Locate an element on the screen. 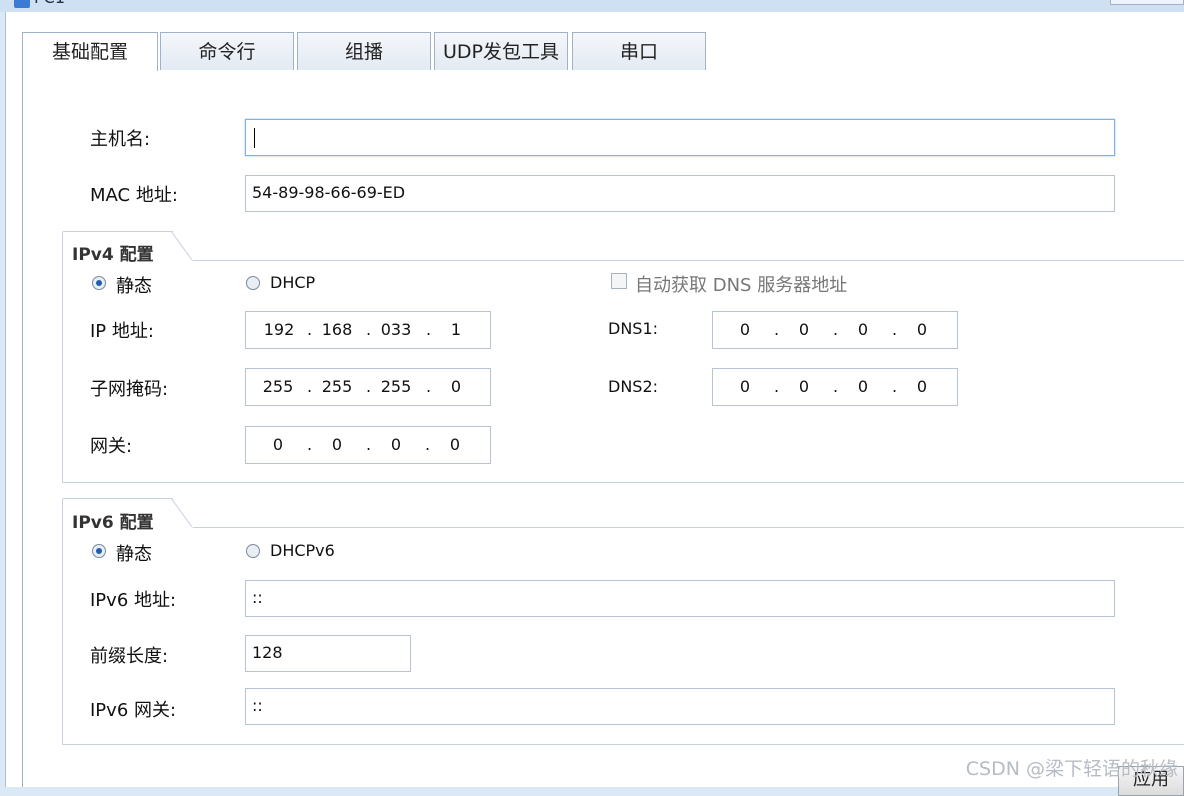  ip-address-field: 192 . 168 . 033 . 1 is located at coordinates (368, 330).